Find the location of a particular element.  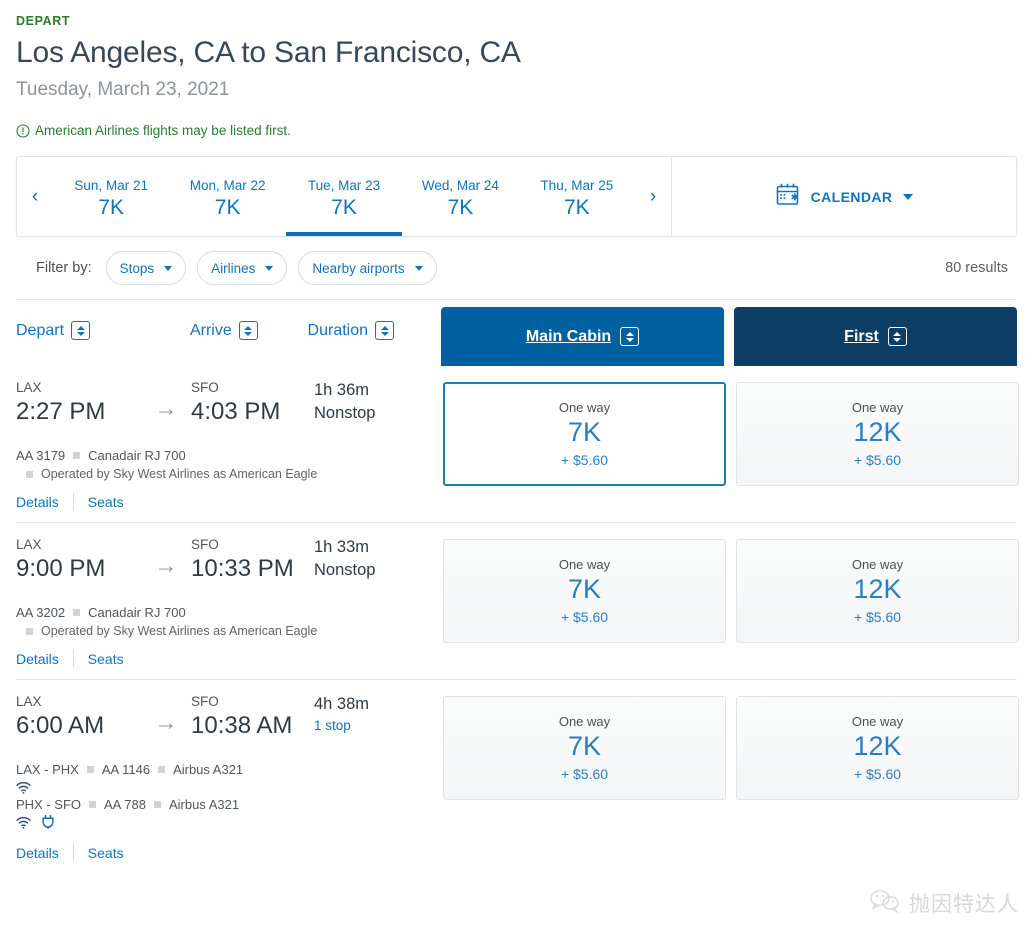

calendar-icon: ✱ is located at coordinates (787, 197).